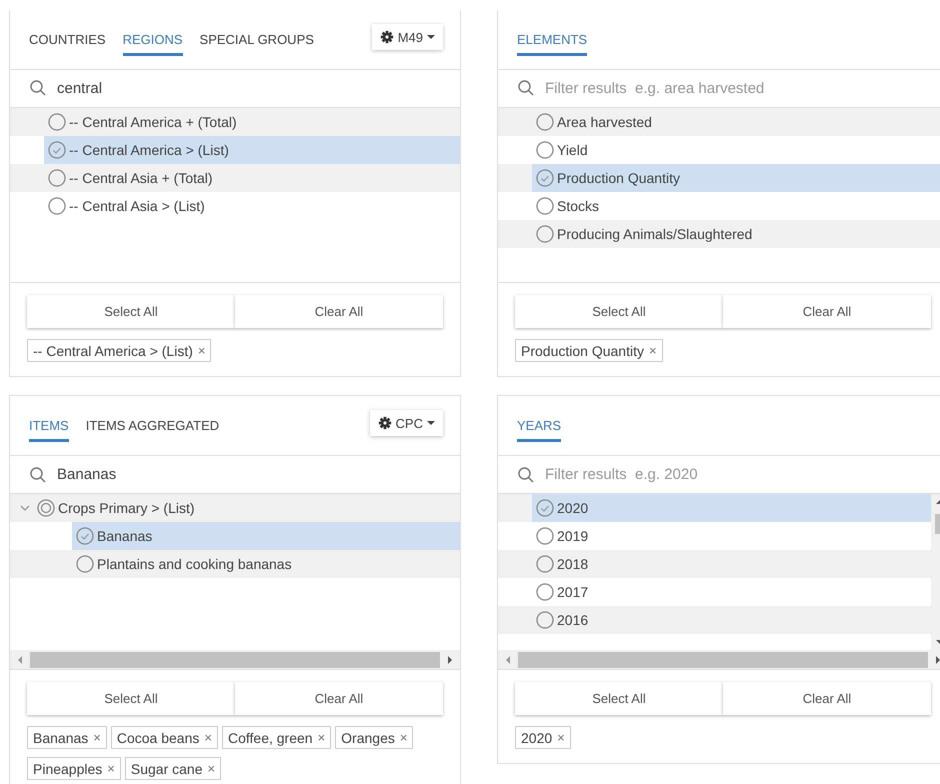 The image size is (940, 784). I want to click on tag-label: Cocoa beans, so click(158, 738).